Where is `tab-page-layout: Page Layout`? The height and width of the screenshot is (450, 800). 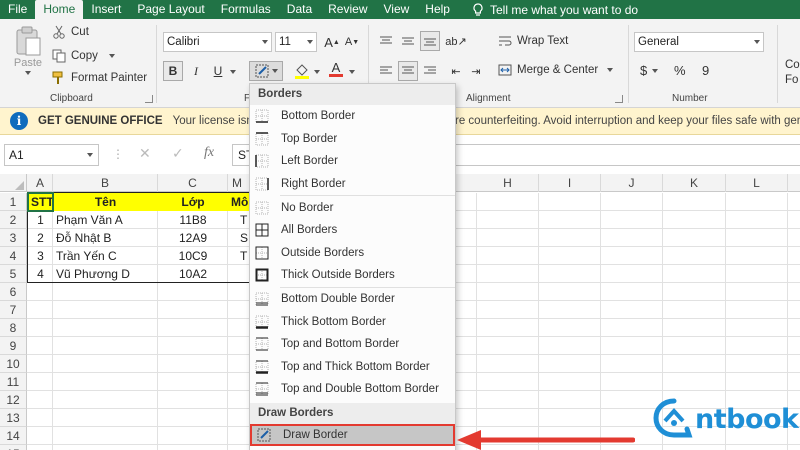 tab-page-layout: Page Layout is located at coordinates (170, 9).